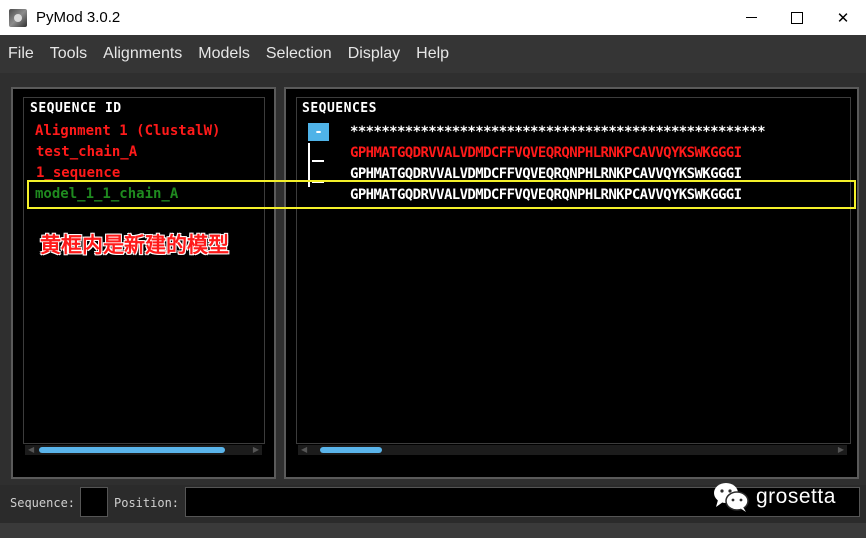 The width and height of the screenshot is (866, 538). I want to click on close-button: ✕, so click(843, 17).